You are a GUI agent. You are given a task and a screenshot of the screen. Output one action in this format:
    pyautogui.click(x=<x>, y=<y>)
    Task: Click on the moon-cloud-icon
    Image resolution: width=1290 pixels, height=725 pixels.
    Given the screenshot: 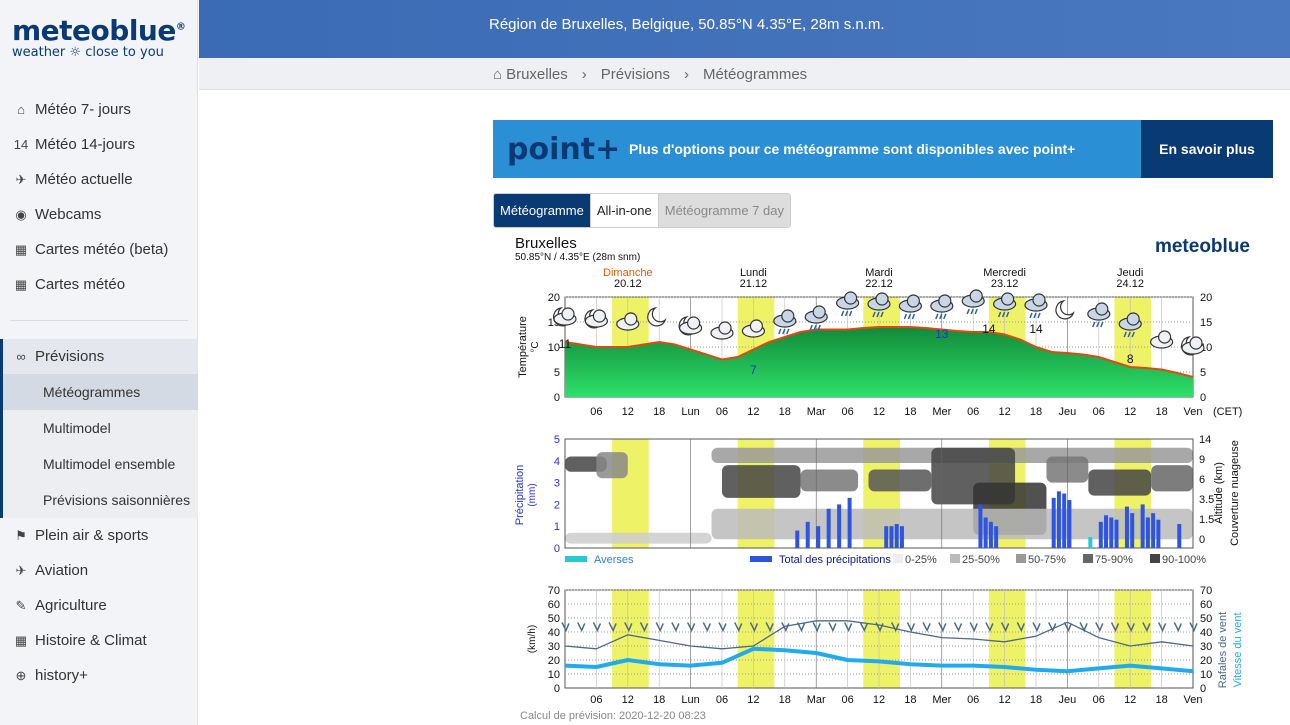 What is the action you would take?
    pyautogui.click(x=596, y=319)
    